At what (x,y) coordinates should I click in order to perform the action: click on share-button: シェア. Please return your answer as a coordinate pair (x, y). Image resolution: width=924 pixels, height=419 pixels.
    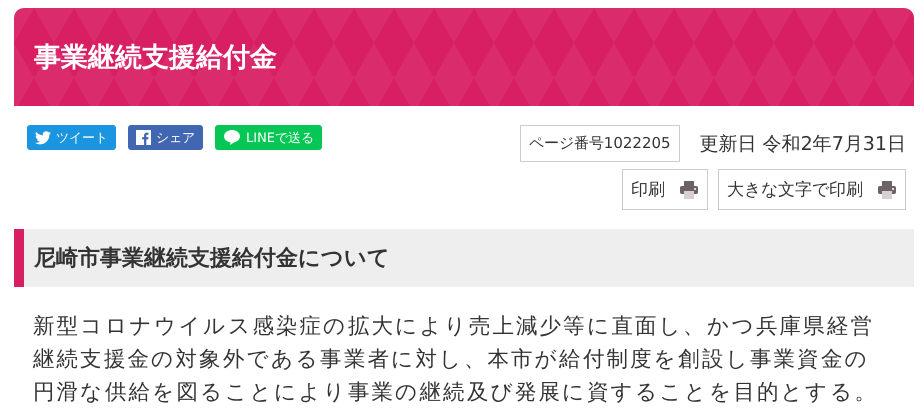
    Looking at the image, I should click on (165, 137).